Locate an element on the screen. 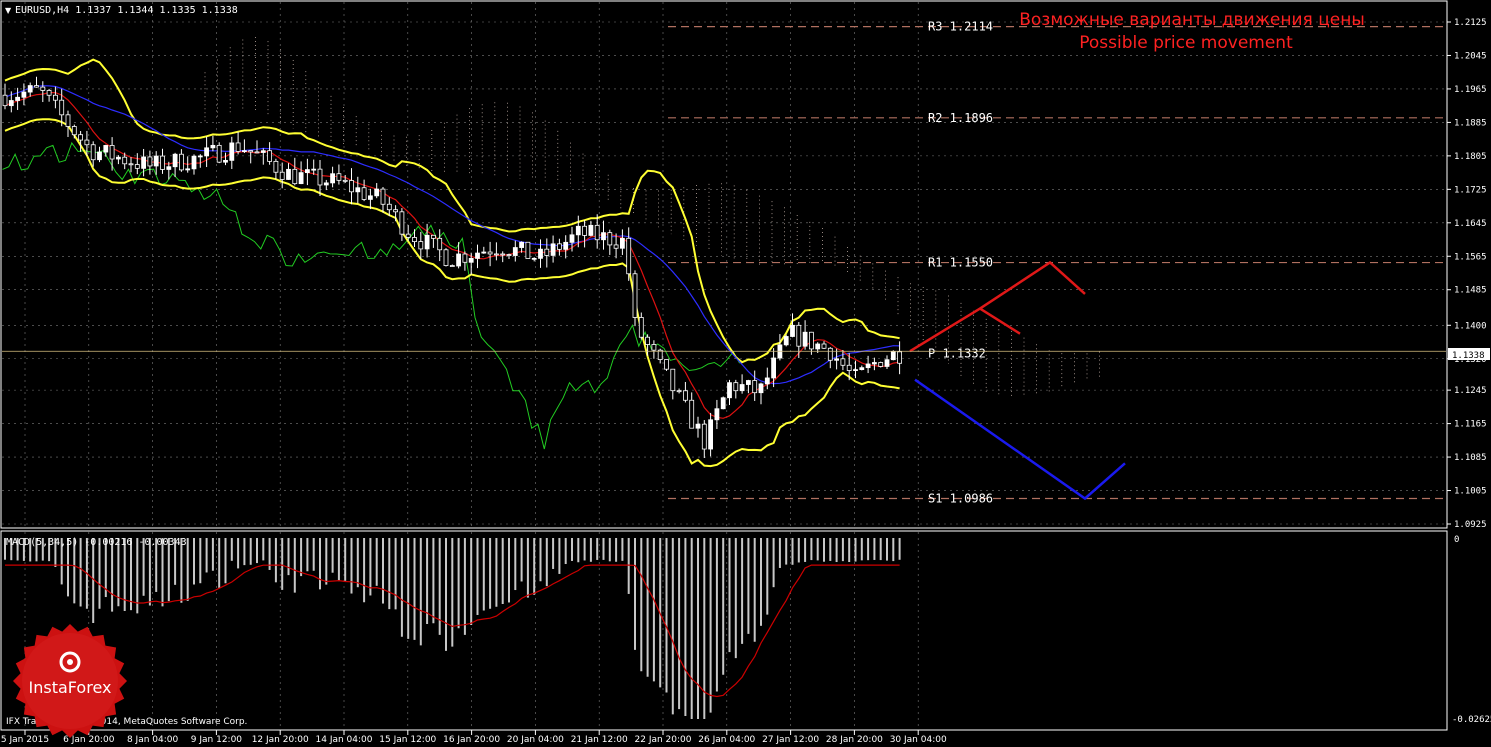 This screenshot has width=1491, height=747. price-tick-label: 1.1645 is located at coordinates (1470, 224).